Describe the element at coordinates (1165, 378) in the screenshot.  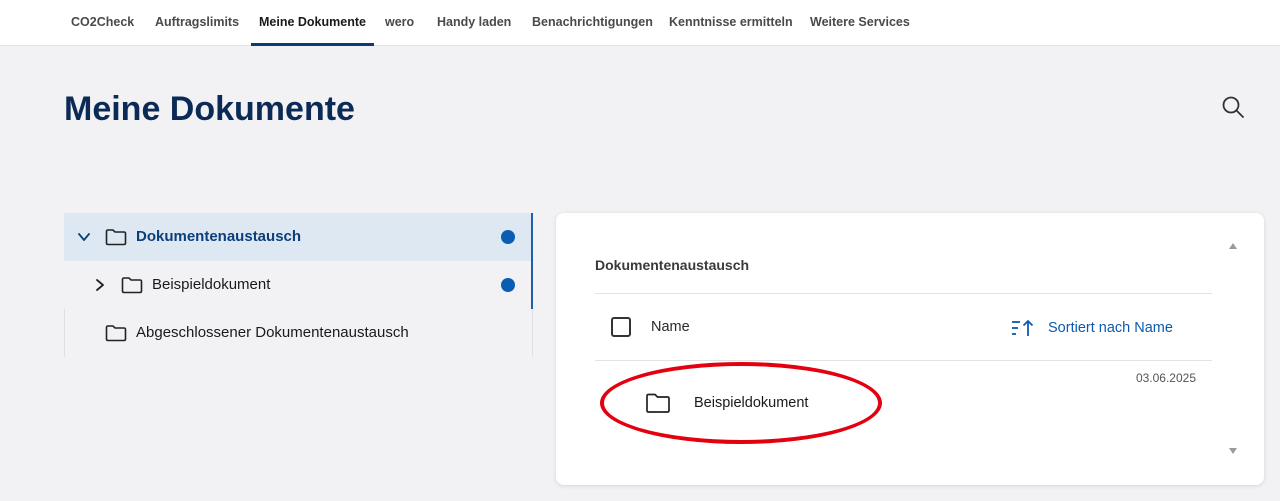
I see `document-date: 03.06.2025` at that location.